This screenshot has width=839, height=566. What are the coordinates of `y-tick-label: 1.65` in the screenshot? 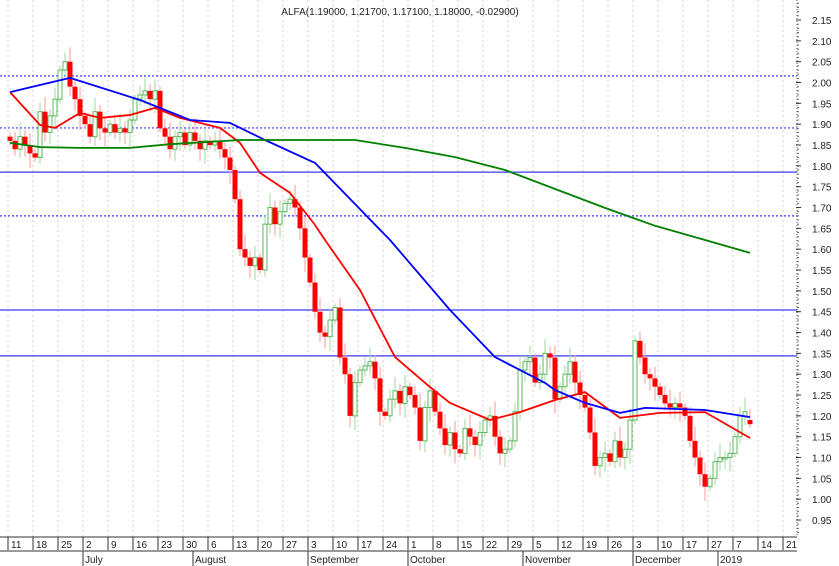 It's located at (822, 229).